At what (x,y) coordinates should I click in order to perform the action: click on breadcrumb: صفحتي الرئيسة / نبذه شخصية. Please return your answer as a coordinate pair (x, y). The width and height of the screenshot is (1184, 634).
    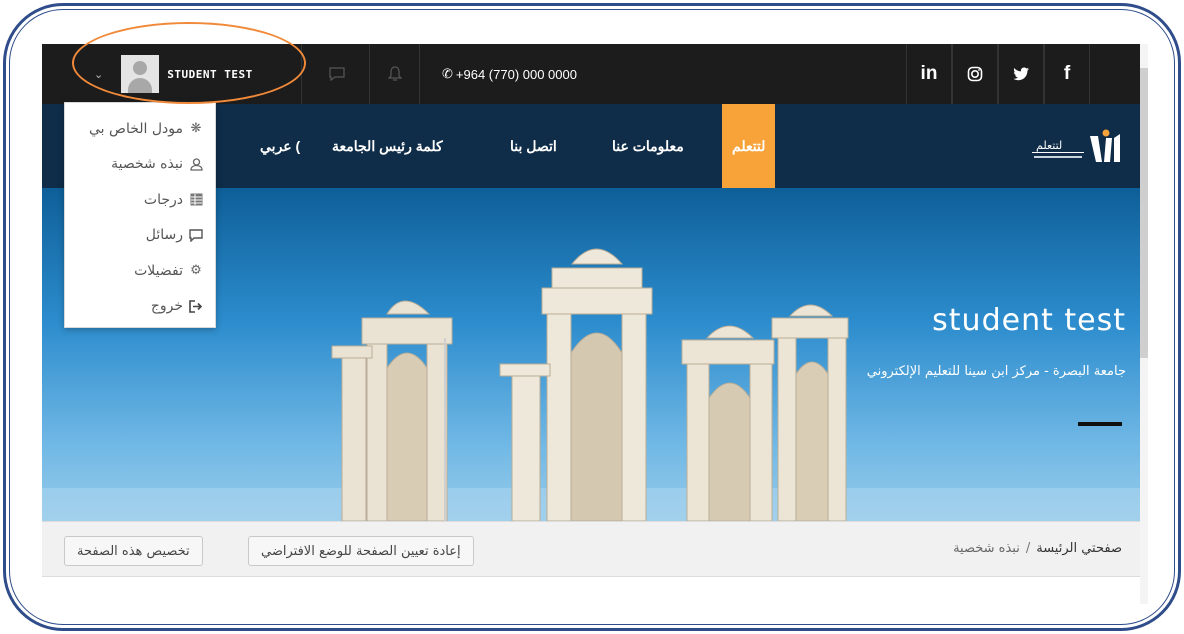
    Looking at the image, I should click on (1037, 548).